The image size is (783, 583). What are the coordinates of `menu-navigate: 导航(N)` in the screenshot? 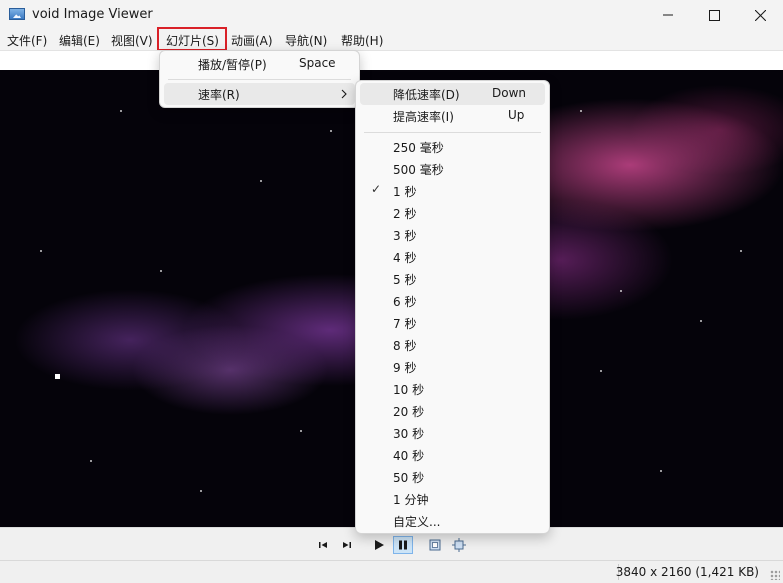 It's located at (306, 40).